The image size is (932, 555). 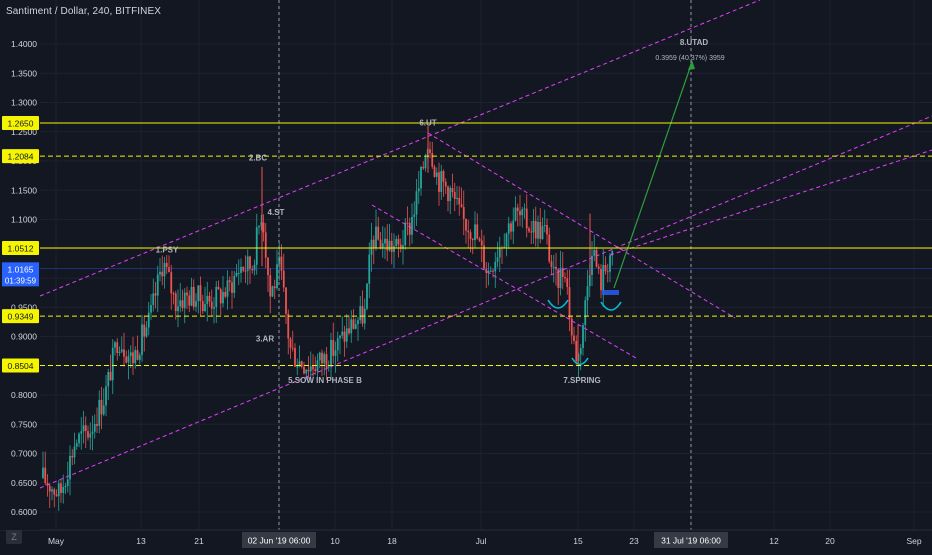 I want to click on measure-marker, so click(x=610, y=292).